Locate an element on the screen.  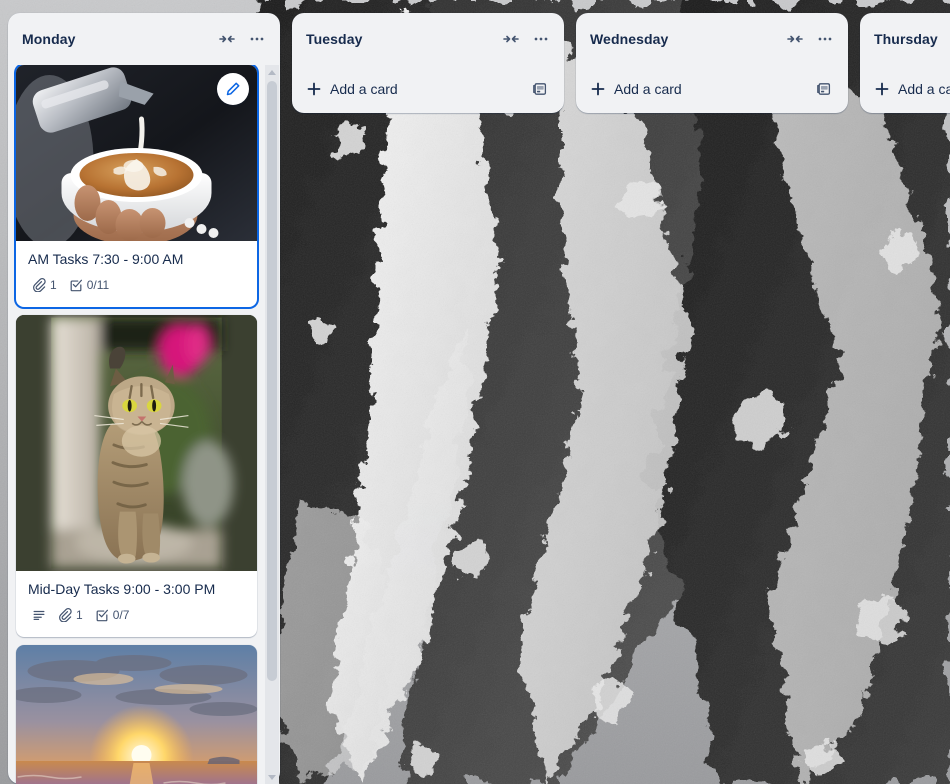
list-tuesday: Tuesday Add a card is located at coordinates (428, 63).